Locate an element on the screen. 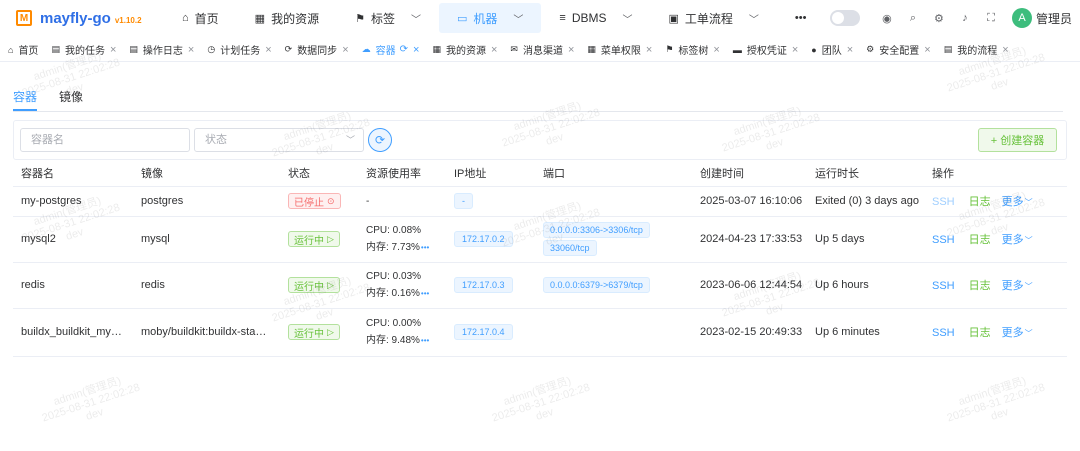 This screenshot has width=1080, height=451. tab-4: ⟳ 数据同步 × is located at coordinates (315, 50).